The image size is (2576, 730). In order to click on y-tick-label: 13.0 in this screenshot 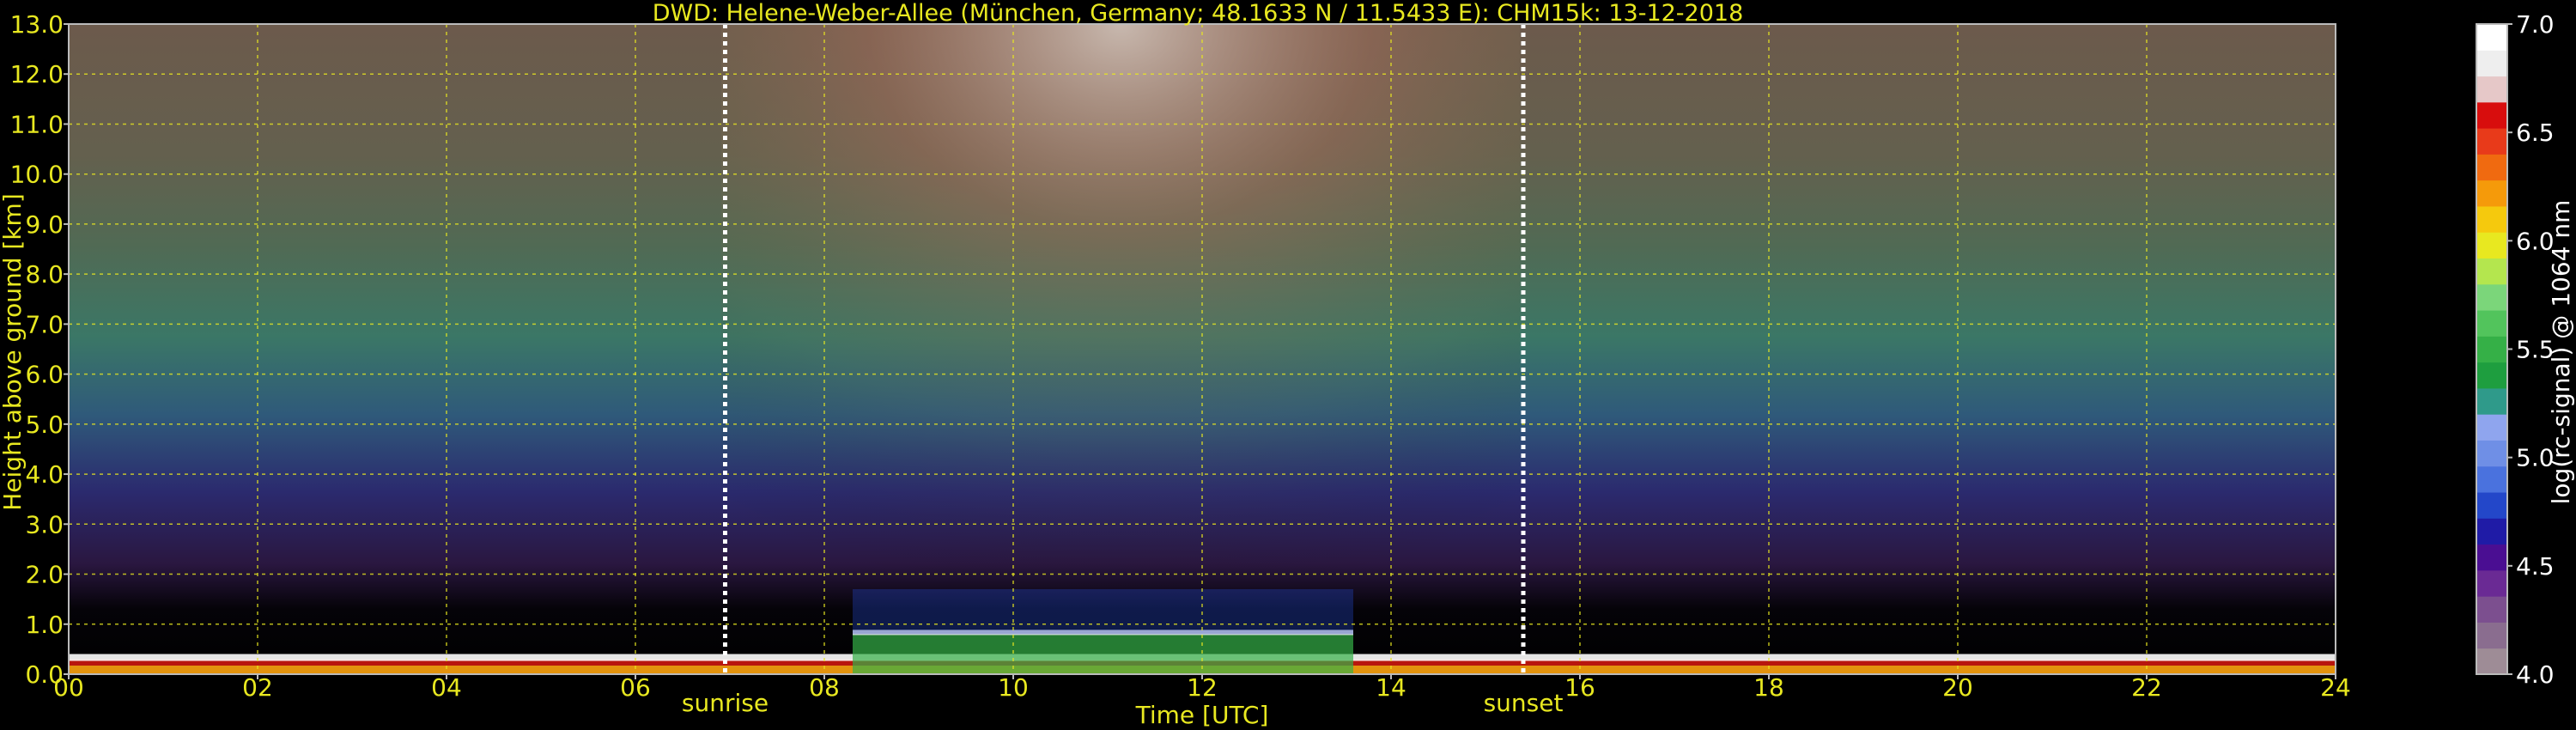, I will do `click(37, 24)`.